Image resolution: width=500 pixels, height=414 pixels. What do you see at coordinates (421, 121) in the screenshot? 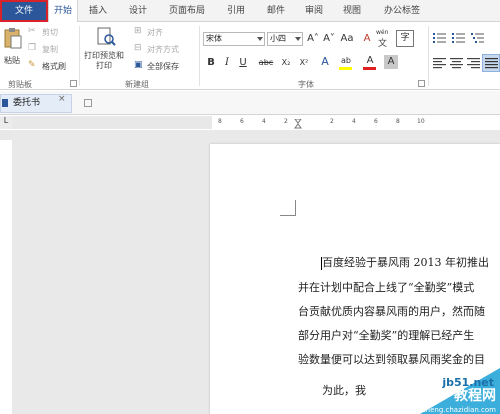
I see `ruler-number: 10` at bounding box center [421, 121].